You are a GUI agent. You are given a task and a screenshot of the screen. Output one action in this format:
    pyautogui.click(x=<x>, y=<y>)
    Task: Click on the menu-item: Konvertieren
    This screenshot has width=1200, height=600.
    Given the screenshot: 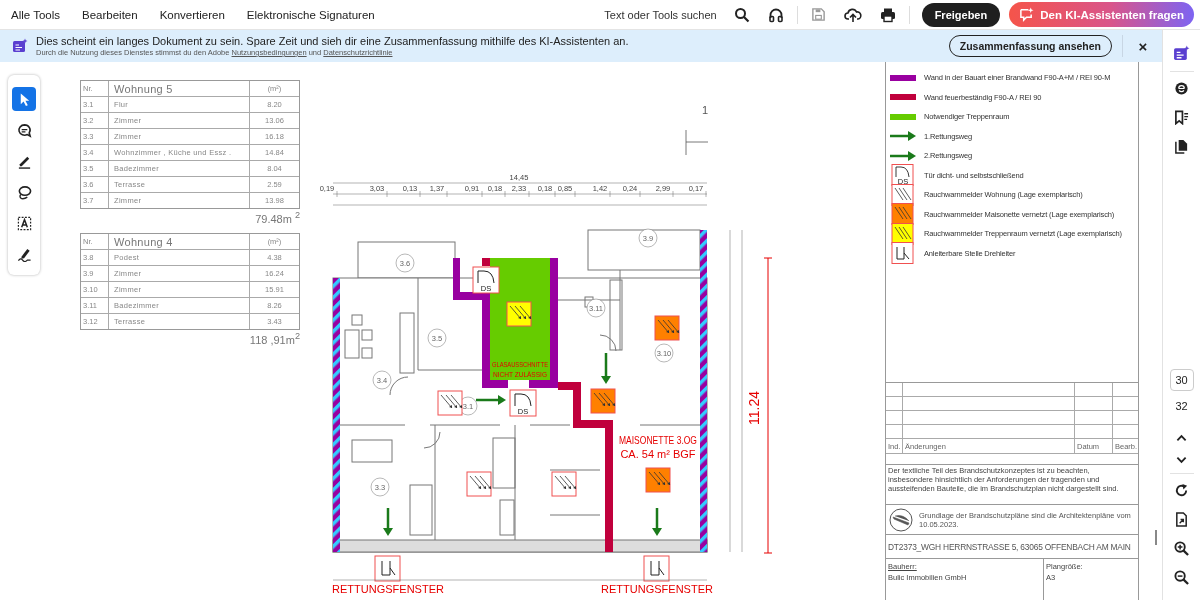 What is the action you would take?
    pyautogui.click(x=192, y=14)
    